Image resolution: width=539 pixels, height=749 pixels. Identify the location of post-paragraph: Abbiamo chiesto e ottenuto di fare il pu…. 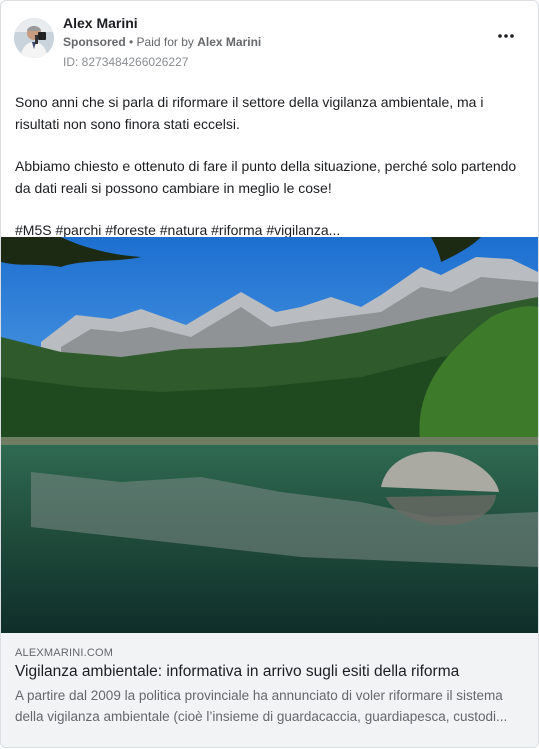
(266, 177).